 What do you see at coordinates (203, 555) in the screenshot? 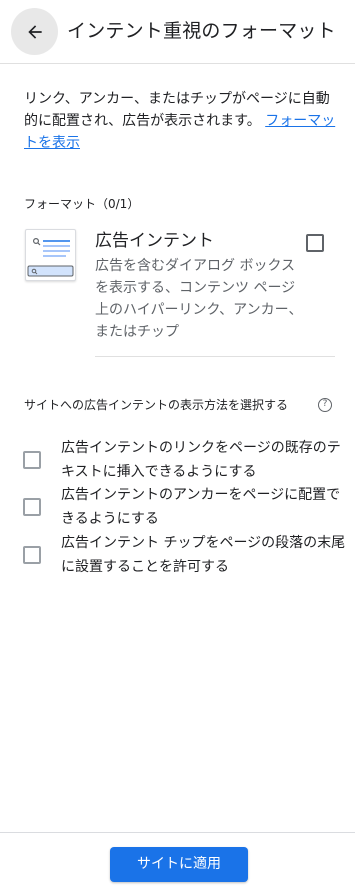
I see `option-label-chip: 広告インテント チップをページの段落の末尾に設置することを許可する` at bounding box center [203, 555].